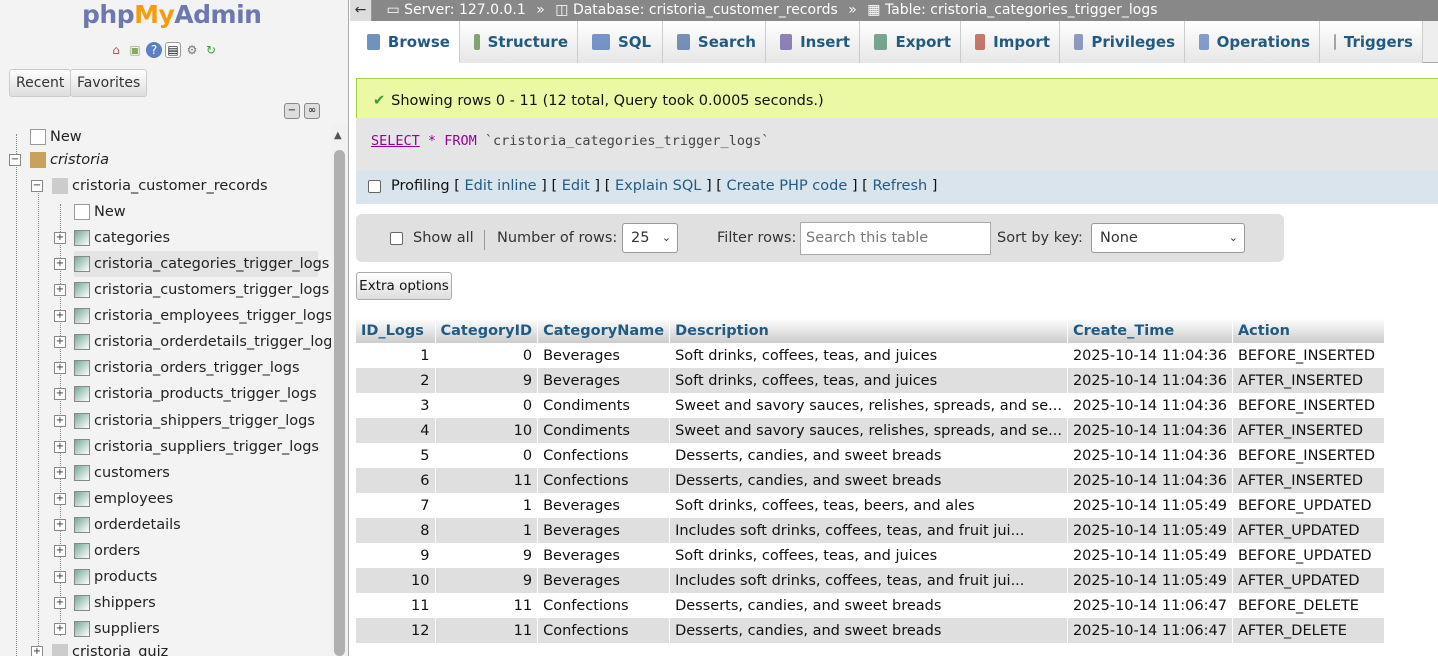 This screenshot has height=656, width=1438. Describe the element at coordinates (207, 342) in the screenshot. I see `tree-table-cristoria_orderdetails_trigger_logs: cristoria_orderdetails_trigger_logs` at that location.